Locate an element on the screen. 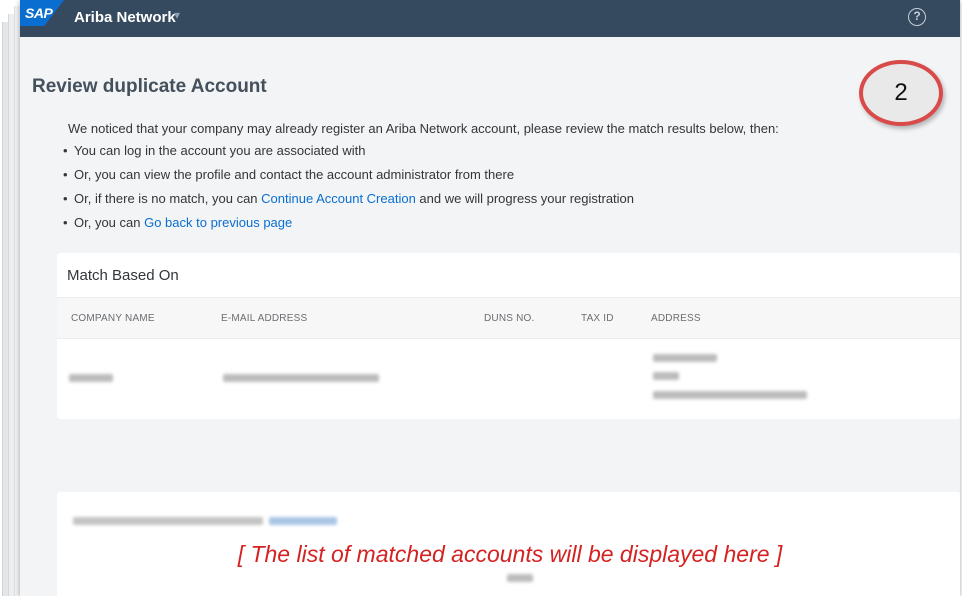 The image size is (962, 596). step-number-badge: 2 is located at coordinates (901, 93).